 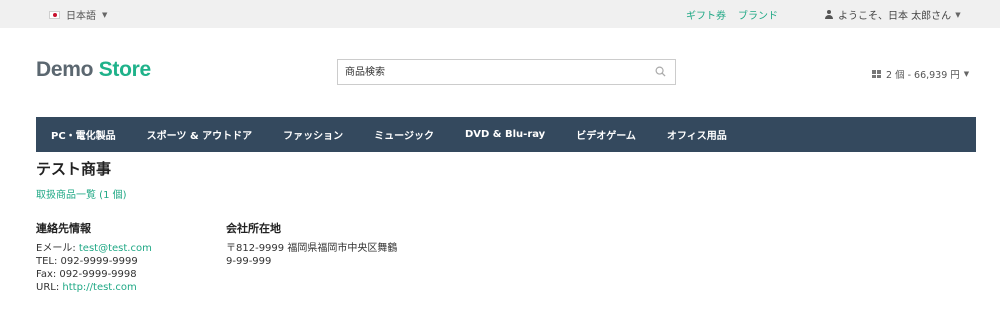 I want to click on cart-summary: 2 個 - 66,939 円 ▼, so click(x=920, y=74).